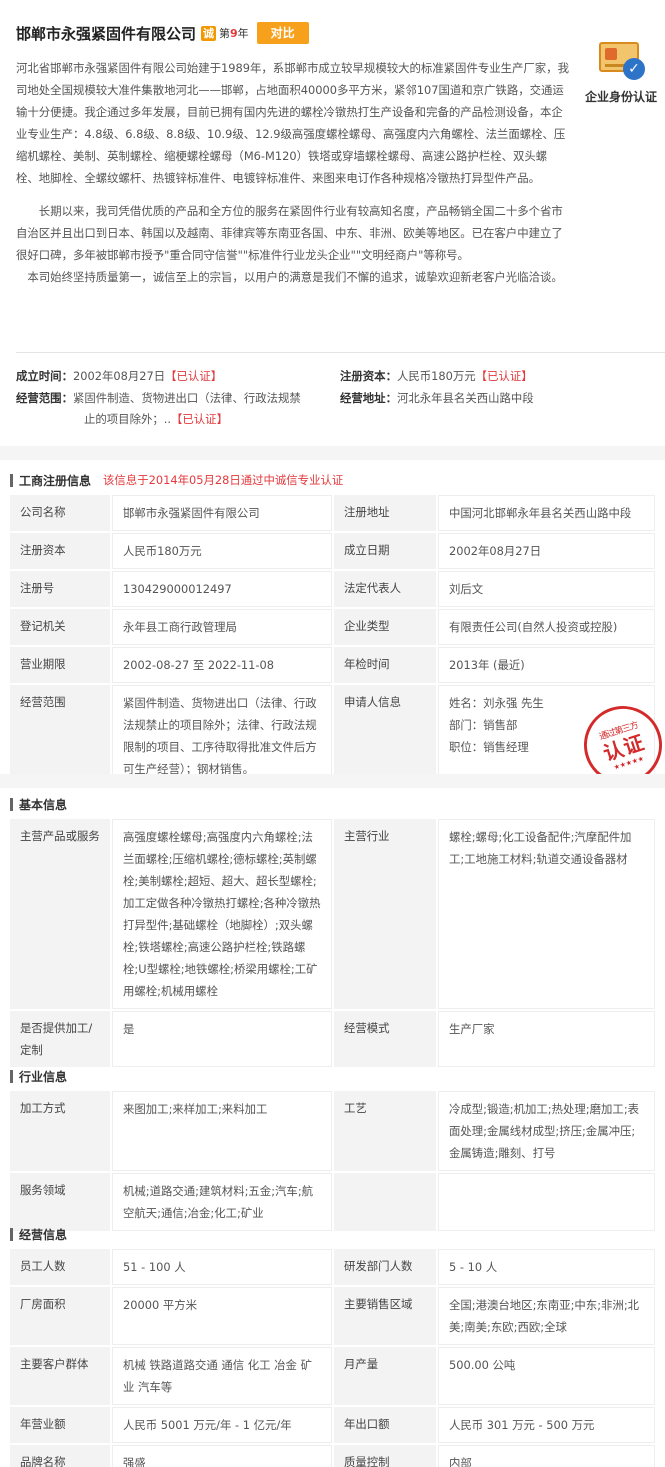 Image resolution: width=665 pixels, height=1467 pixels. I want to click on table-cell-label: 公司名称, so click(60, 513).